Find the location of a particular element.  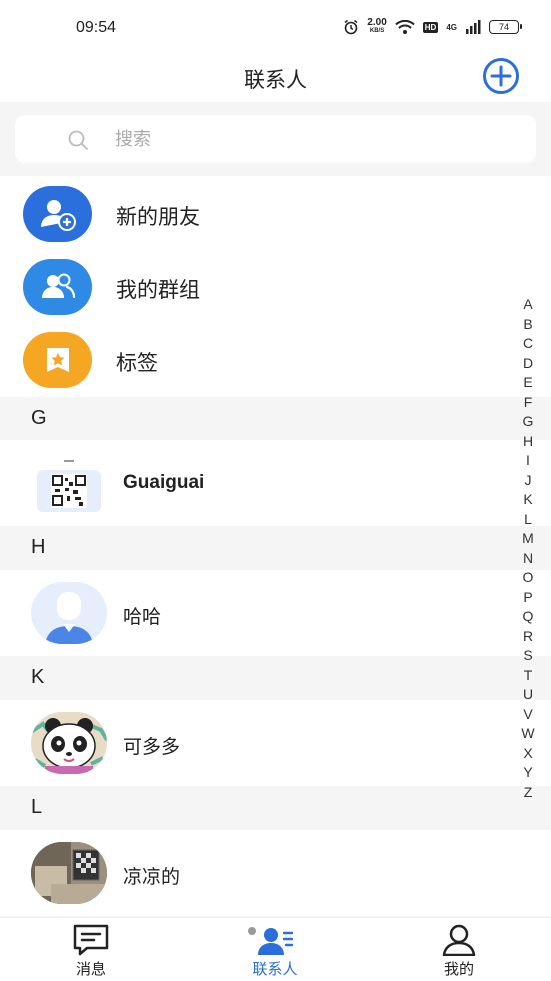

plus-circle-icon is located at coordinates (501, 76).